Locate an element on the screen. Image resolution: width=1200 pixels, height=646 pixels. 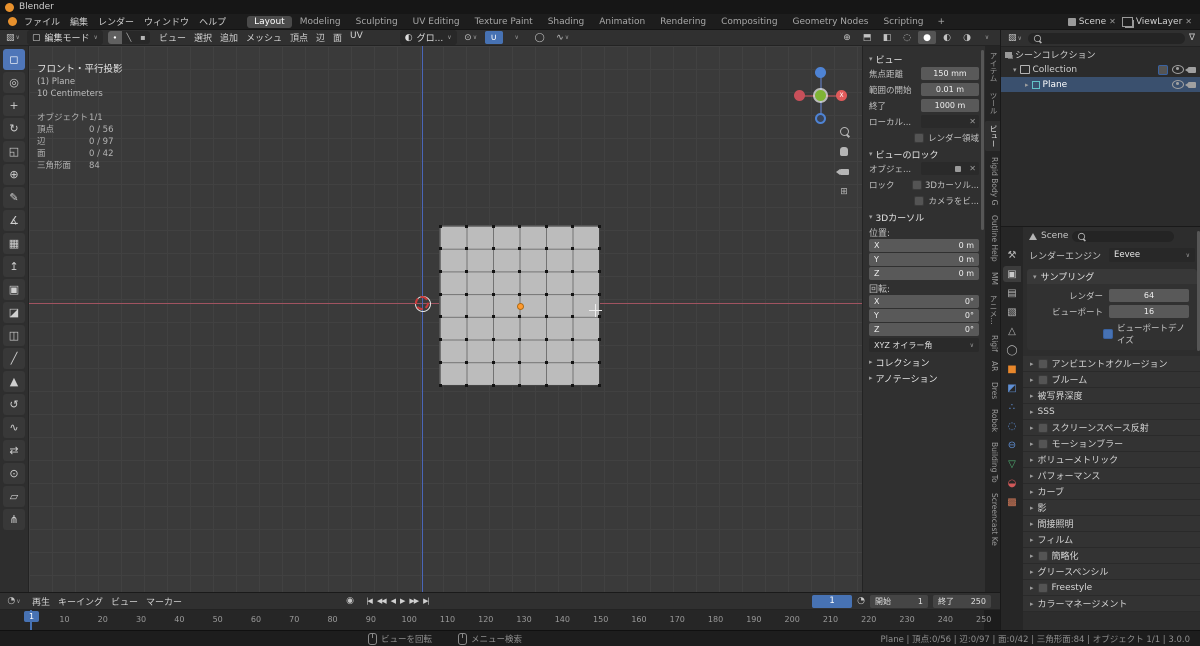
npanel-tab: Outline Help is located at coordinates (992, 238).